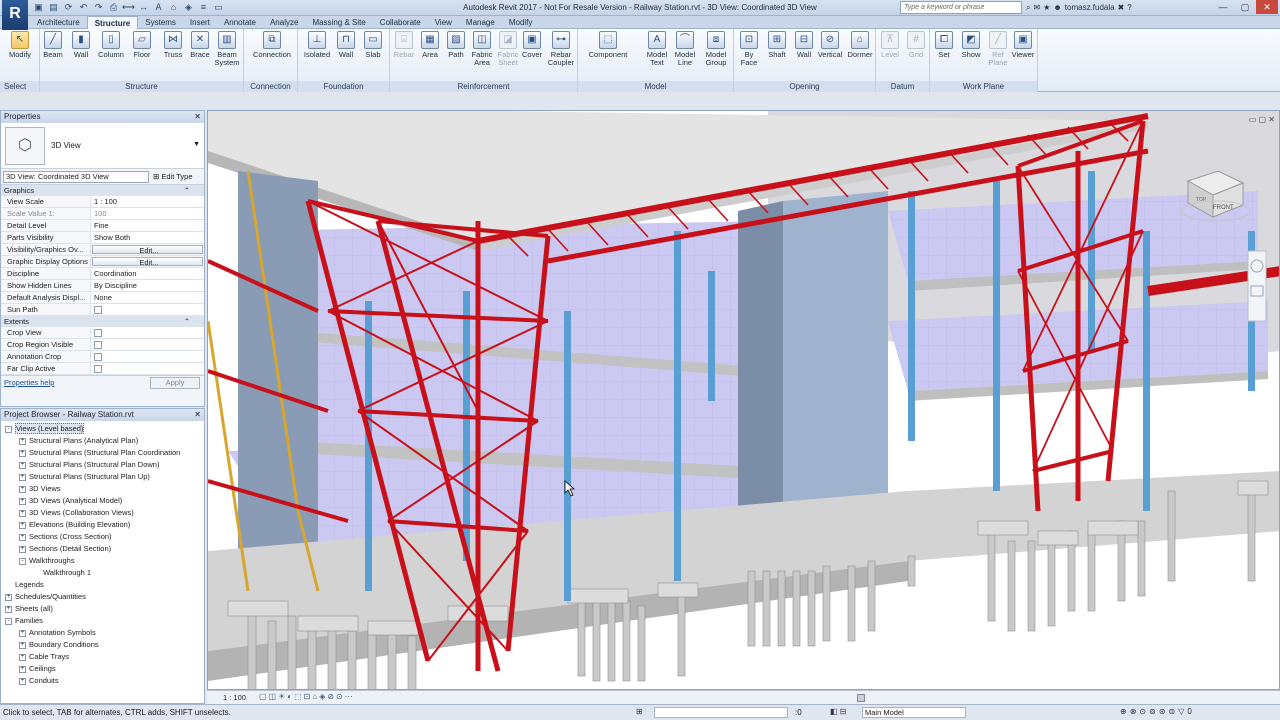  What do you see at coordinates (480, 22) in the screenshot?
I see `tab-manage: Manage` at bounding box center [480, 22].